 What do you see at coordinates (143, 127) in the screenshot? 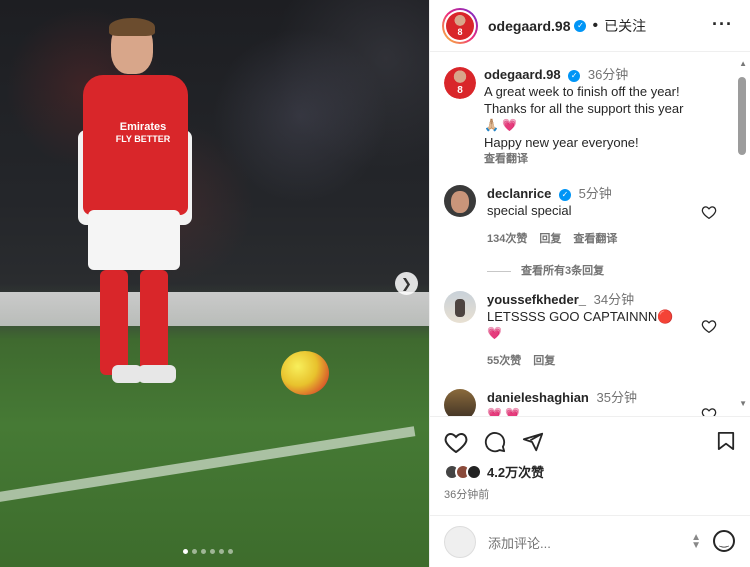
I see `shirt-sponsor-line1: Emirates` at bounding box center [143, 127].